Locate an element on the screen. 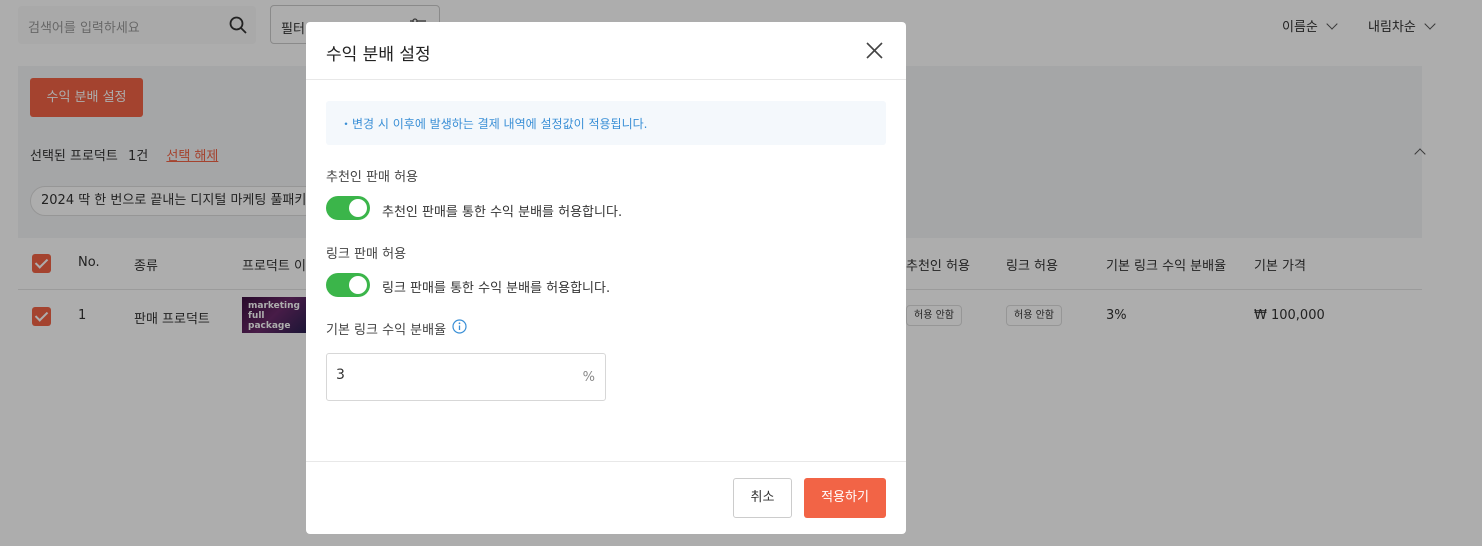 This screenshot has height=546, width=1482. referrer-toggle is located at coordinates (348, 208).